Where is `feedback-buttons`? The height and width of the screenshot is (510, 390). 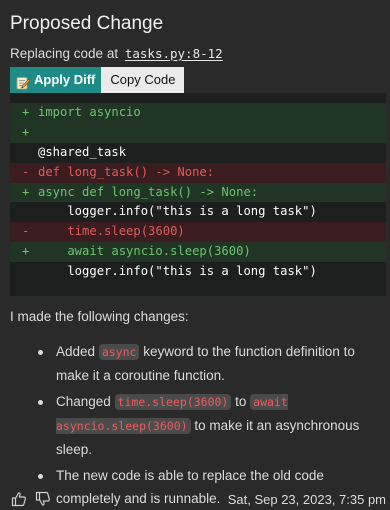
feedback-buttons is located at coordinates (31, 499).